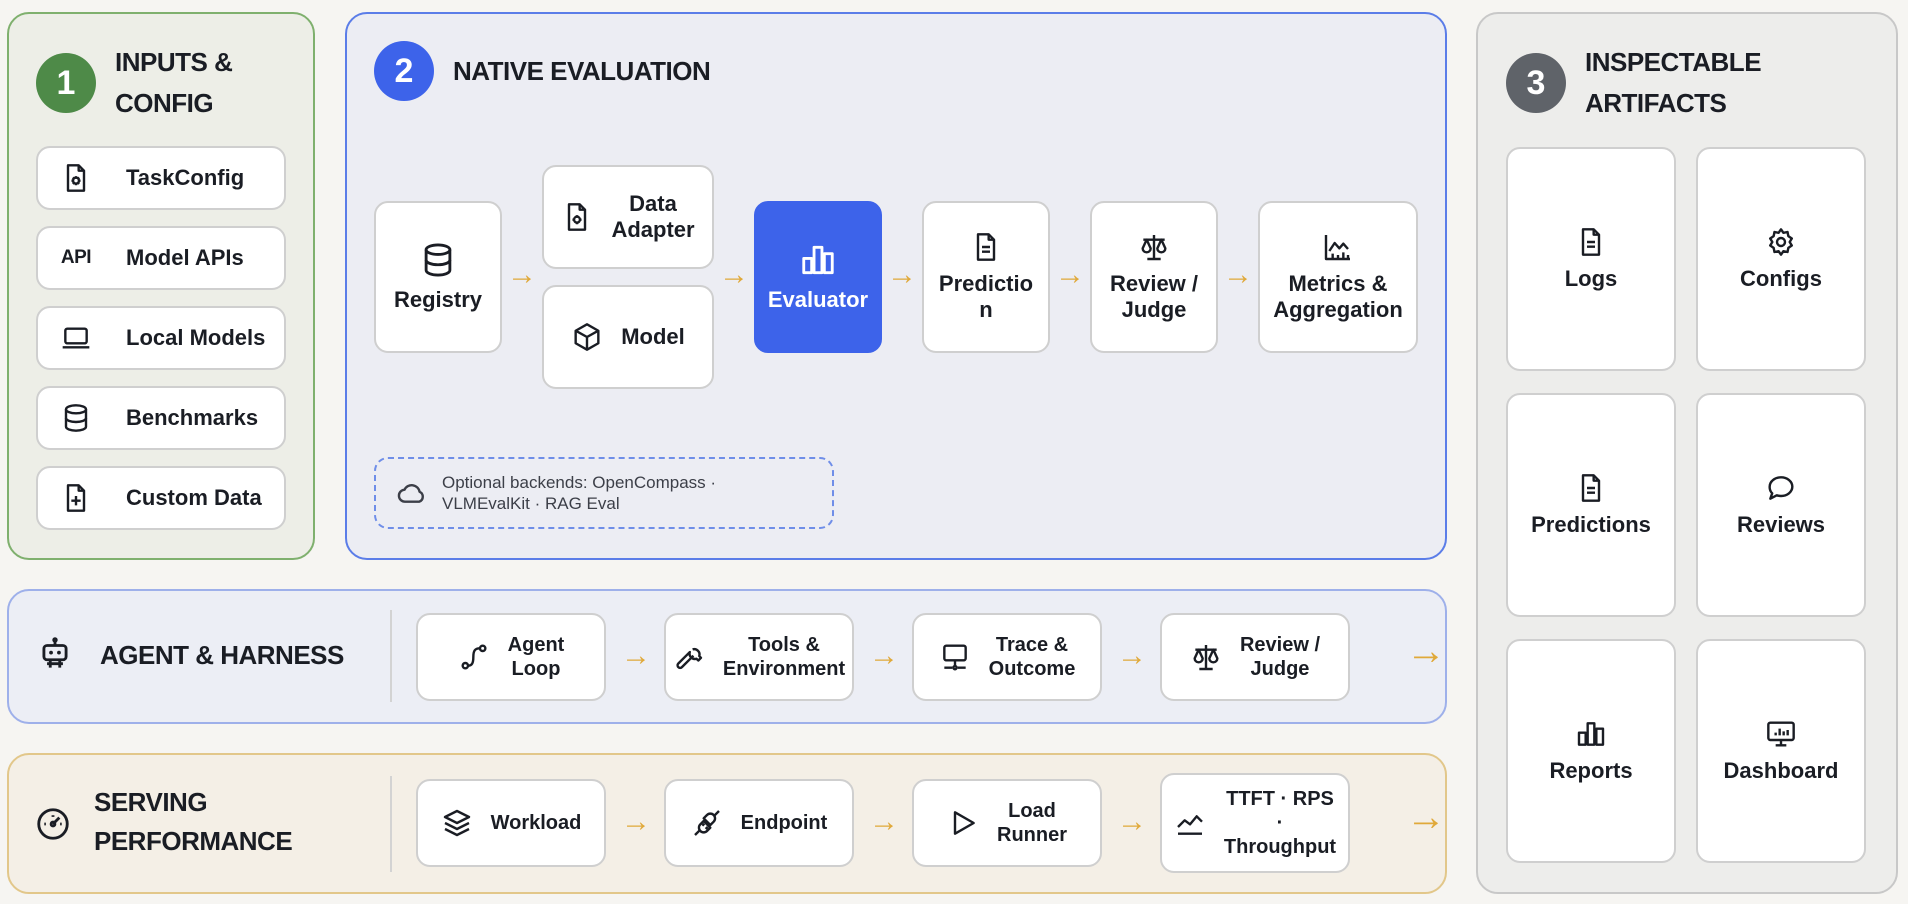  I want to click on robot-icon, so click(55, 655).